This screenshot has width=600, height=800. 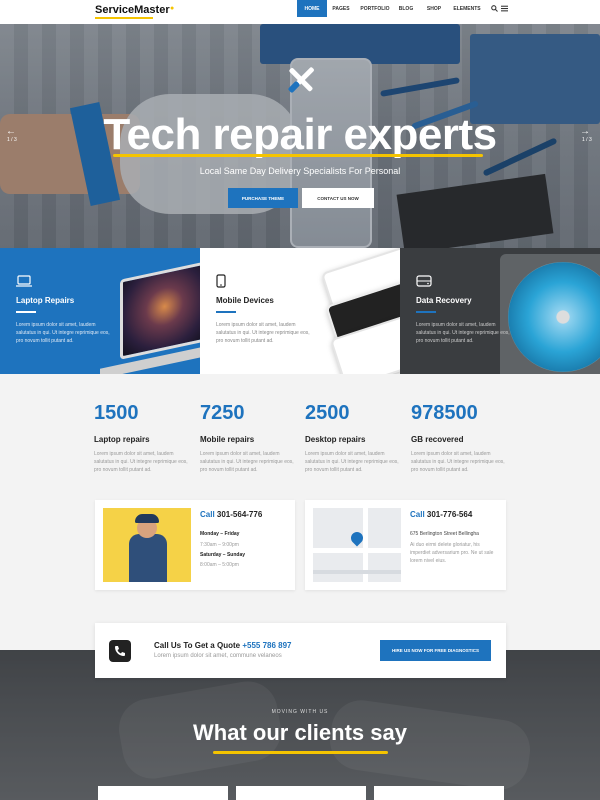 I want to click on nav-item-portfolio: PORTFOLIO, so click(x=375, y=8).